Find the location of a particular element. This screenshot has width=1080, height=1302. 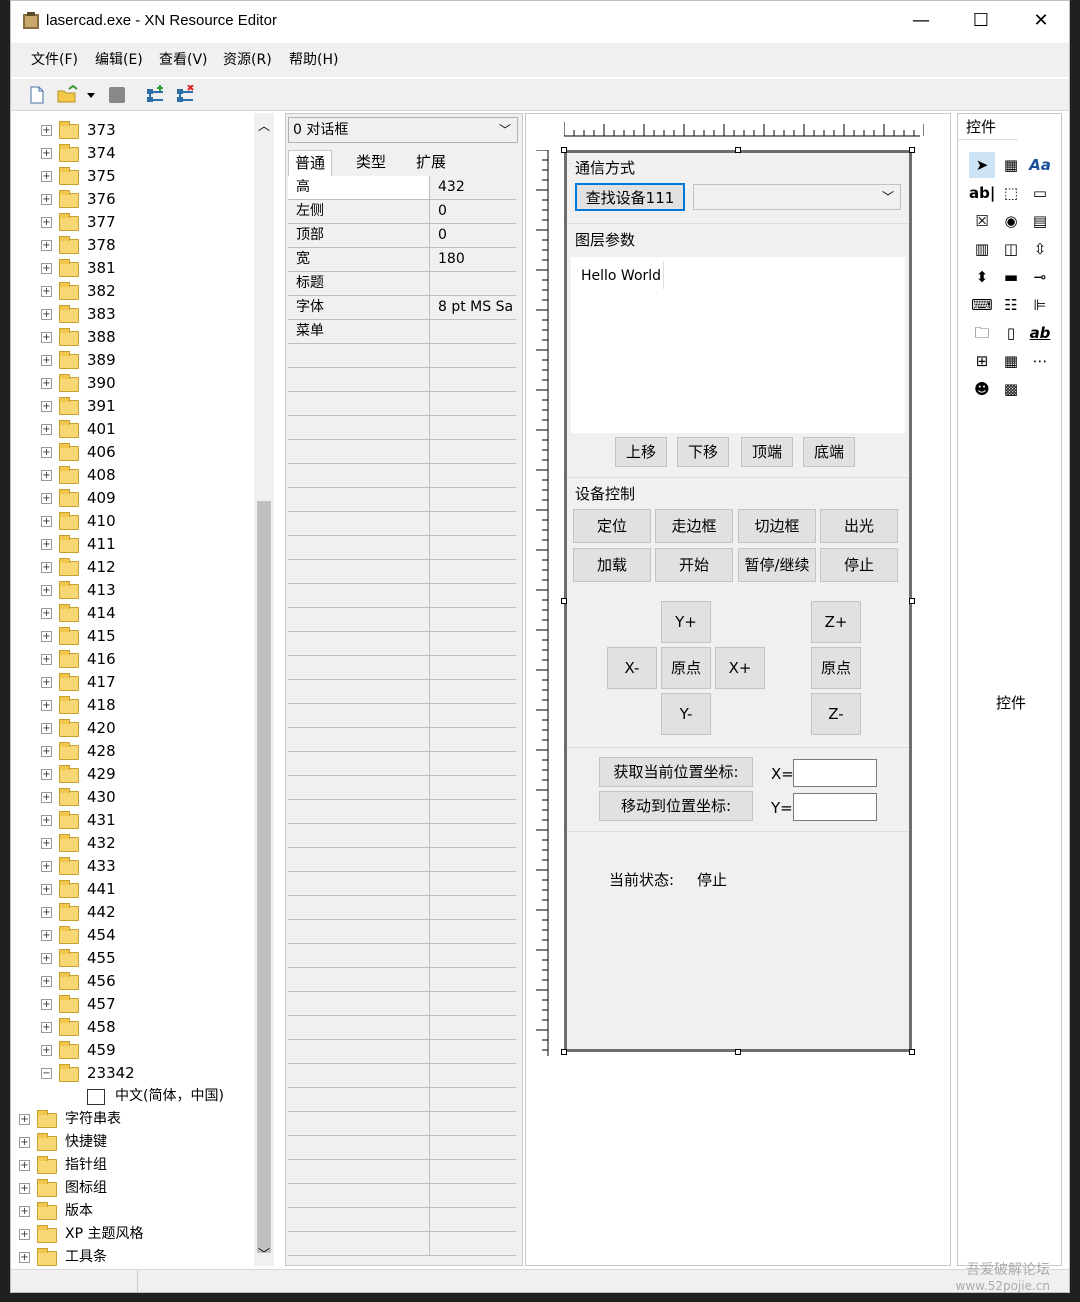

property-name: 菜单 is located at coordinates (359, 332).